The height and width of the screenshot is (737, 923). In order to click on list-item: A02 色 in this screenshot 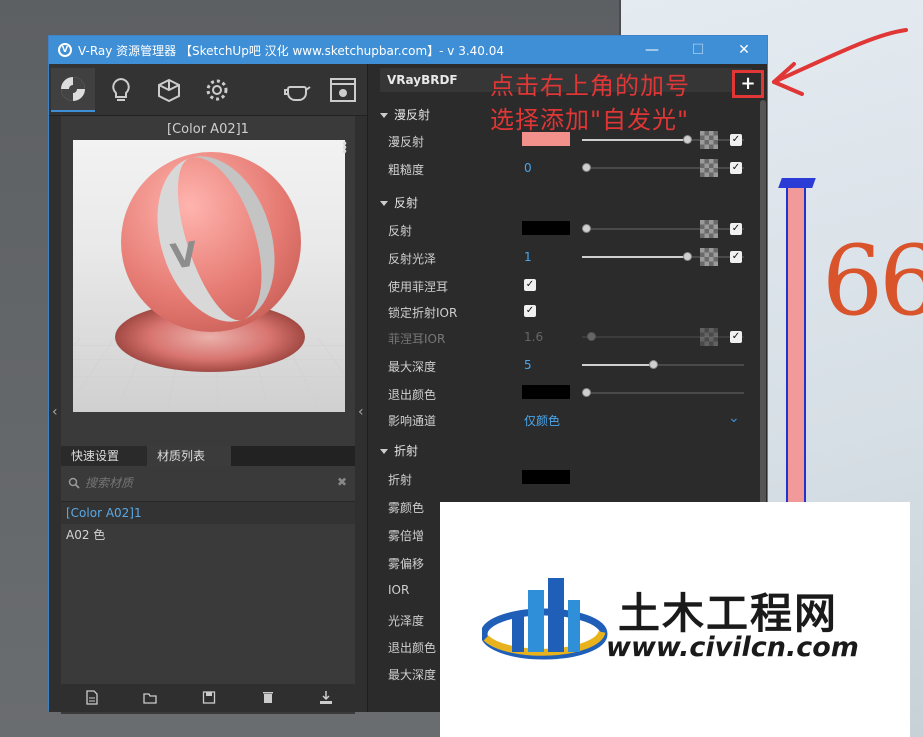, I will do `click(208, 535)`.